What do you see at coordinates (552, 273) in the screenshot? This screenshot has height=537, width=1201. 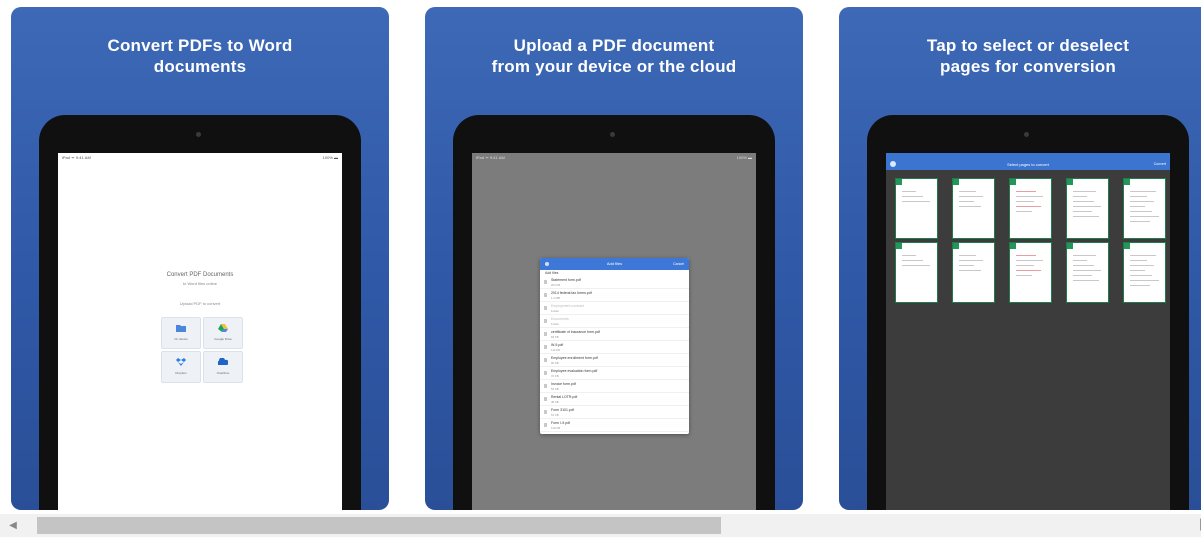 I see `section-label: Add files` at bounding box center [552, 273].